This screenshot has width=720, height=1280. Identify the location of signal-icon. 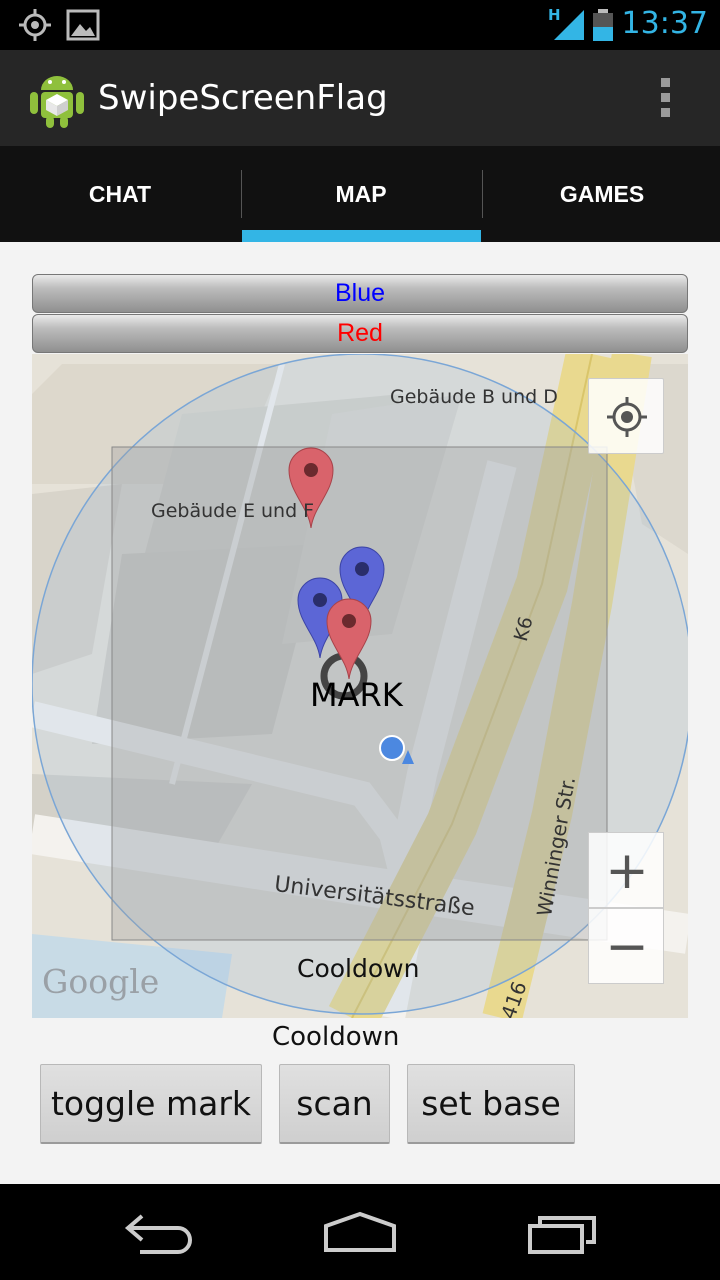
(569, 25).